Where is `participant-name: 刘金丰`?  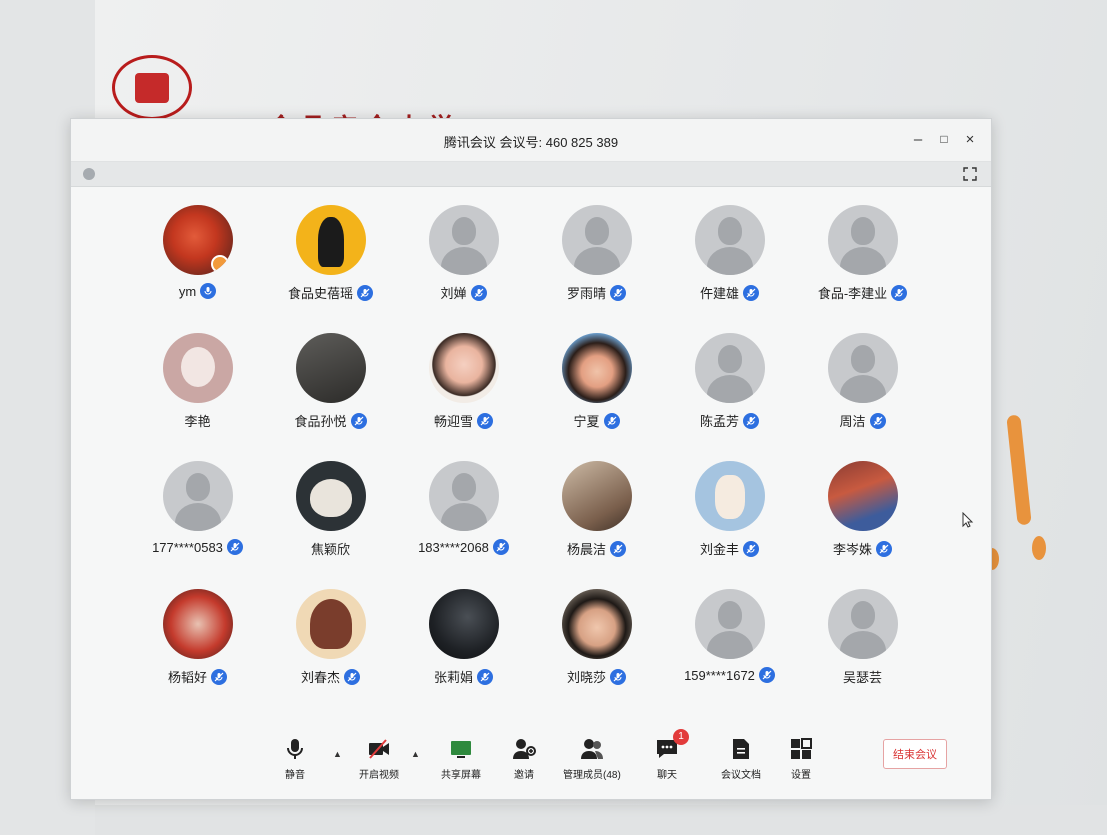 participant-name: 刘金丰 is located at coordinates (719, 549).